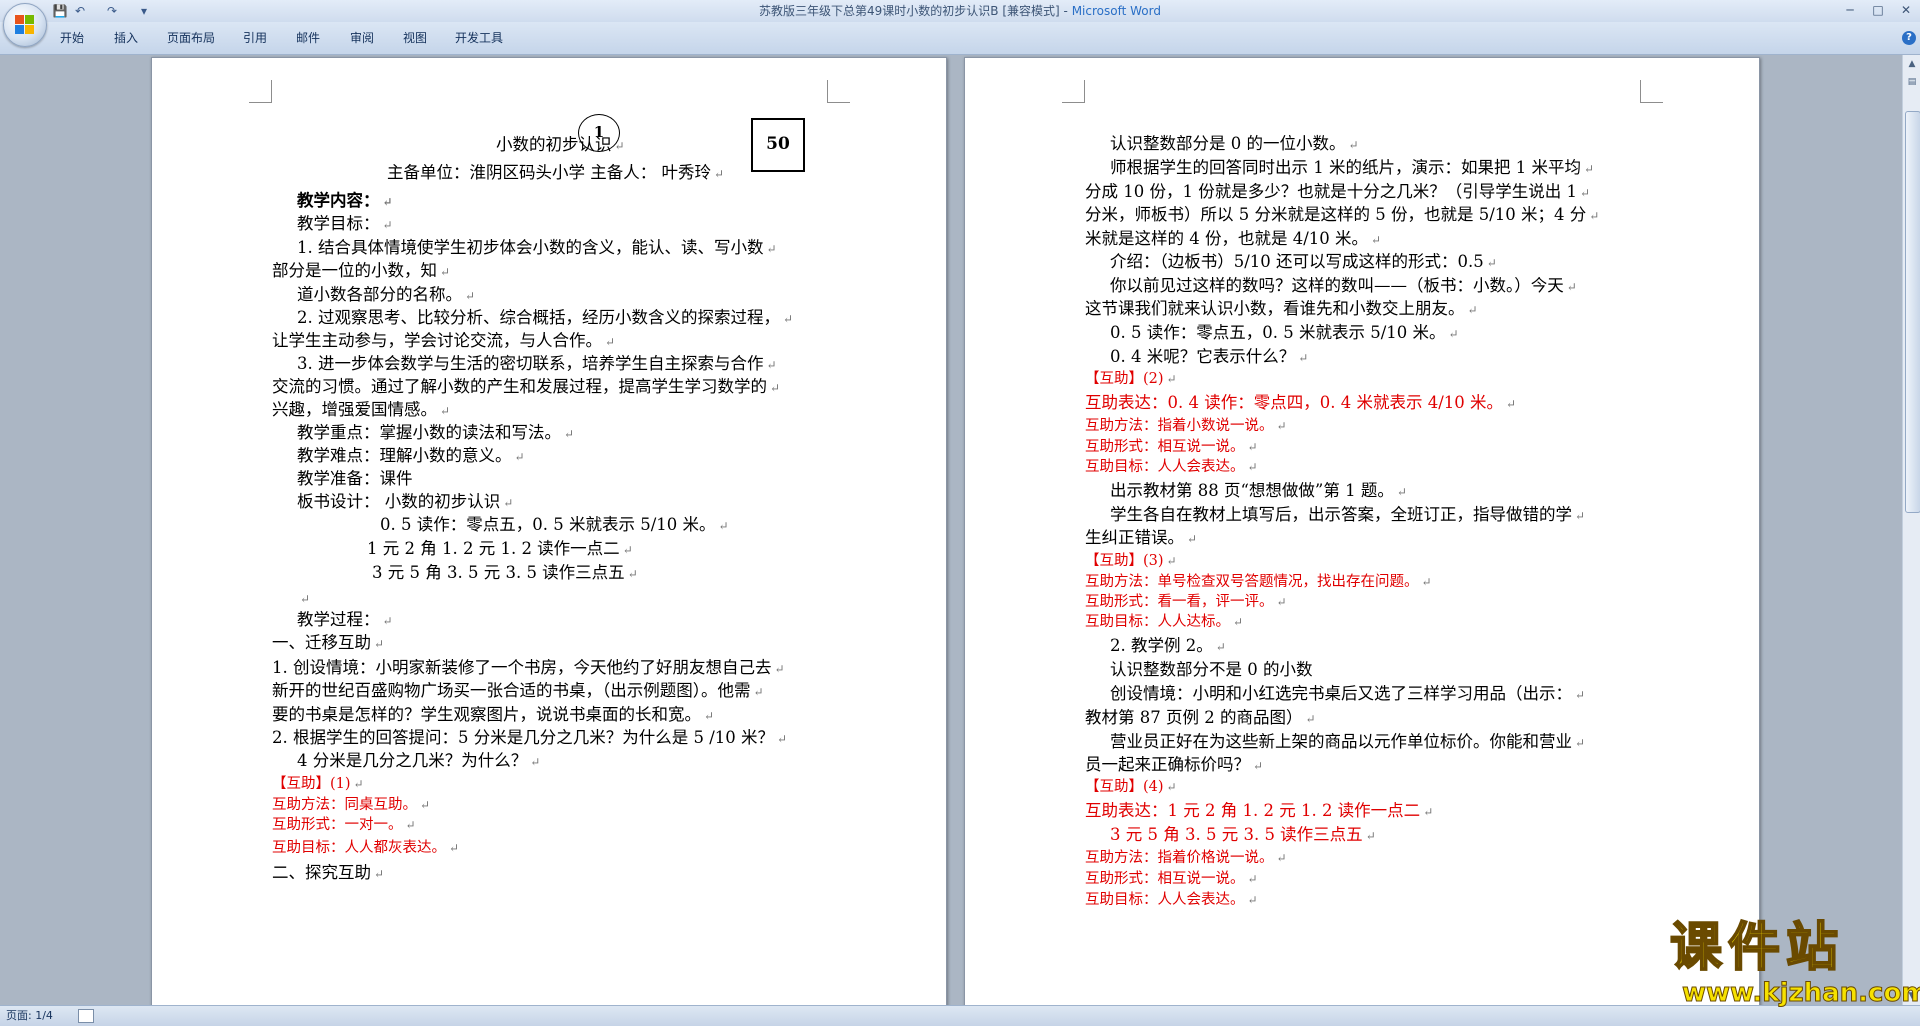 The width and height of the screenshot is (1920, 1026). I want to click on text-line: 3. 进一步体会数学与生活的密切联系，培养学生自主探索与合作 ↵, so click(537, 364).